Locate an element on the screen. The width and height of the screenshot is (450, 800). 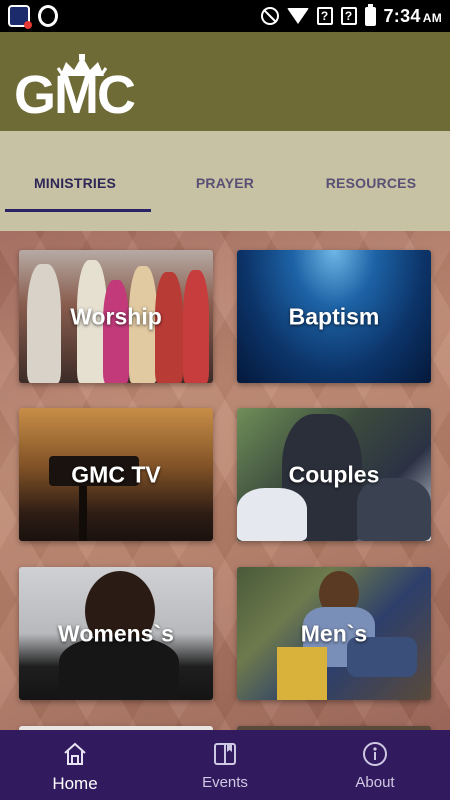
nav-home: Home is located at coordinates (75, 765).